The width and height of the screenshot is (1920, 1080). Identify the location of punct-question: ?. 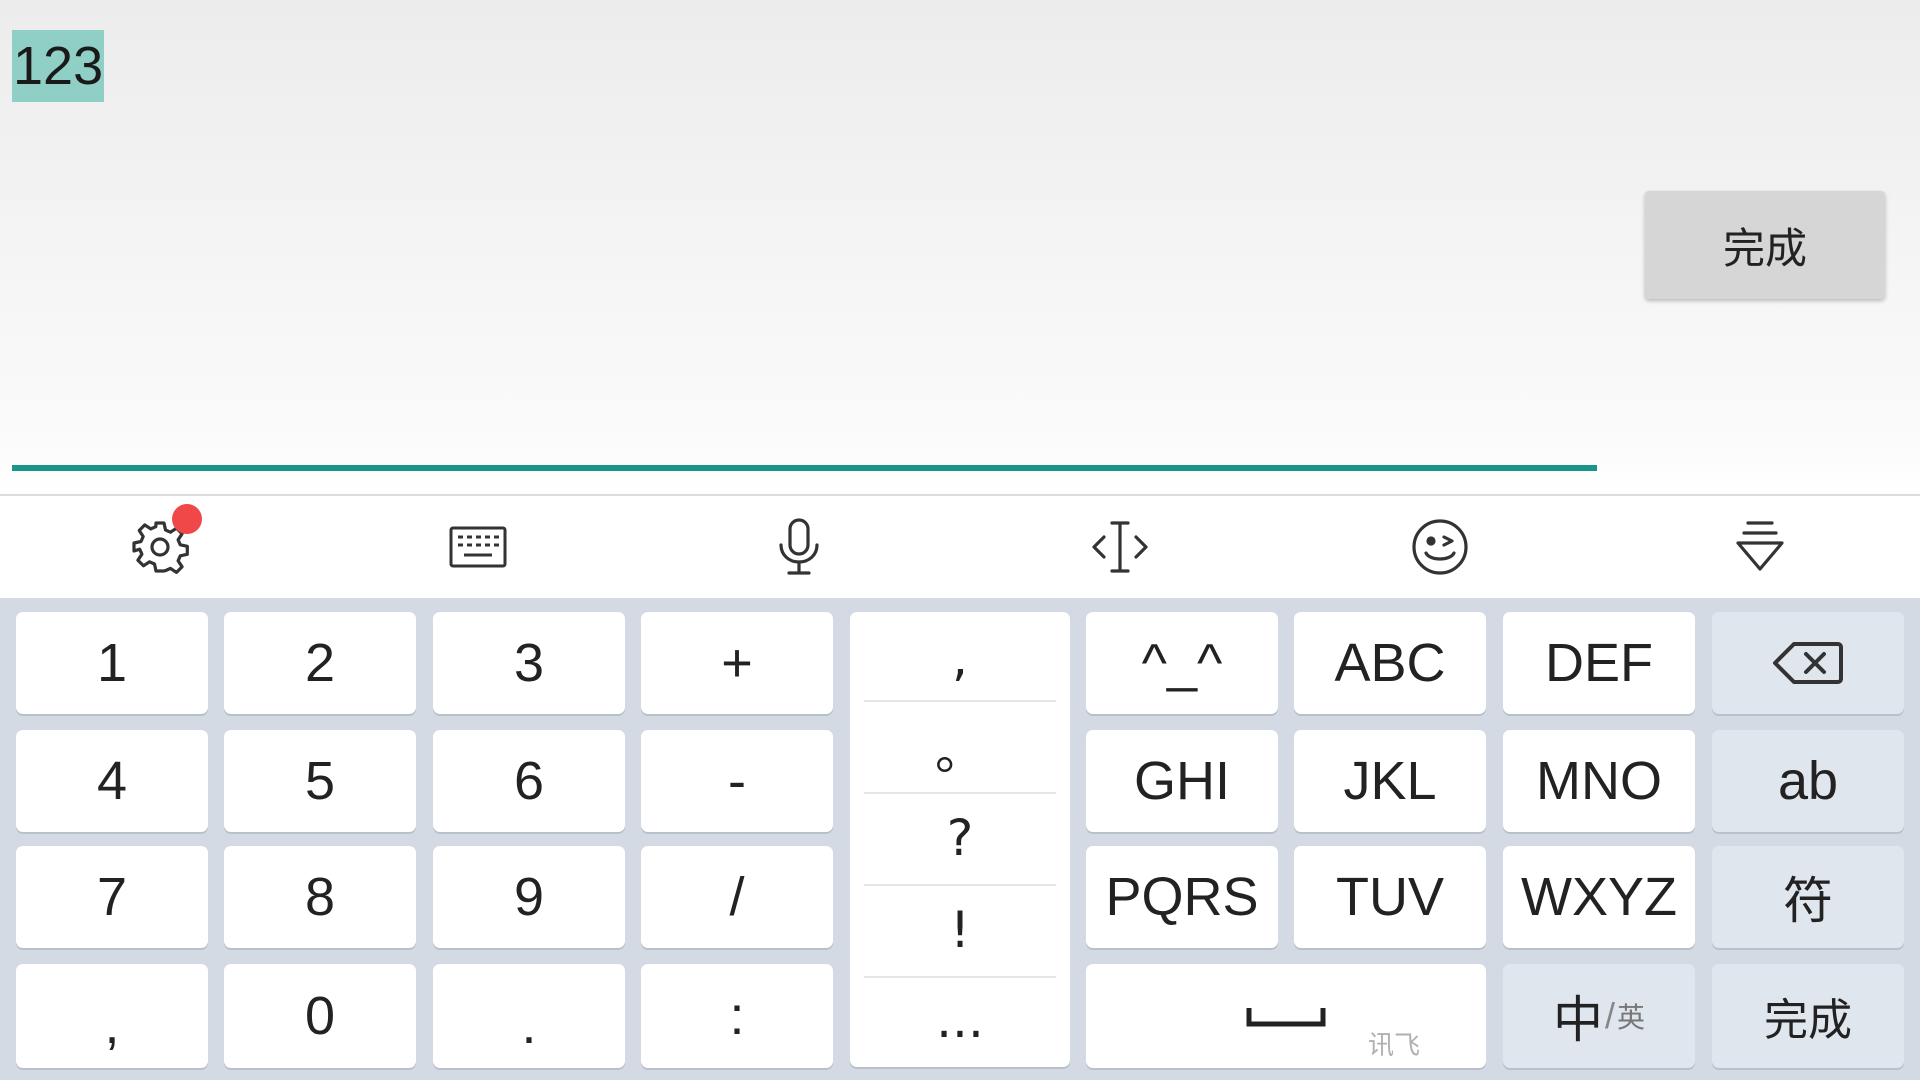
(960, 838).